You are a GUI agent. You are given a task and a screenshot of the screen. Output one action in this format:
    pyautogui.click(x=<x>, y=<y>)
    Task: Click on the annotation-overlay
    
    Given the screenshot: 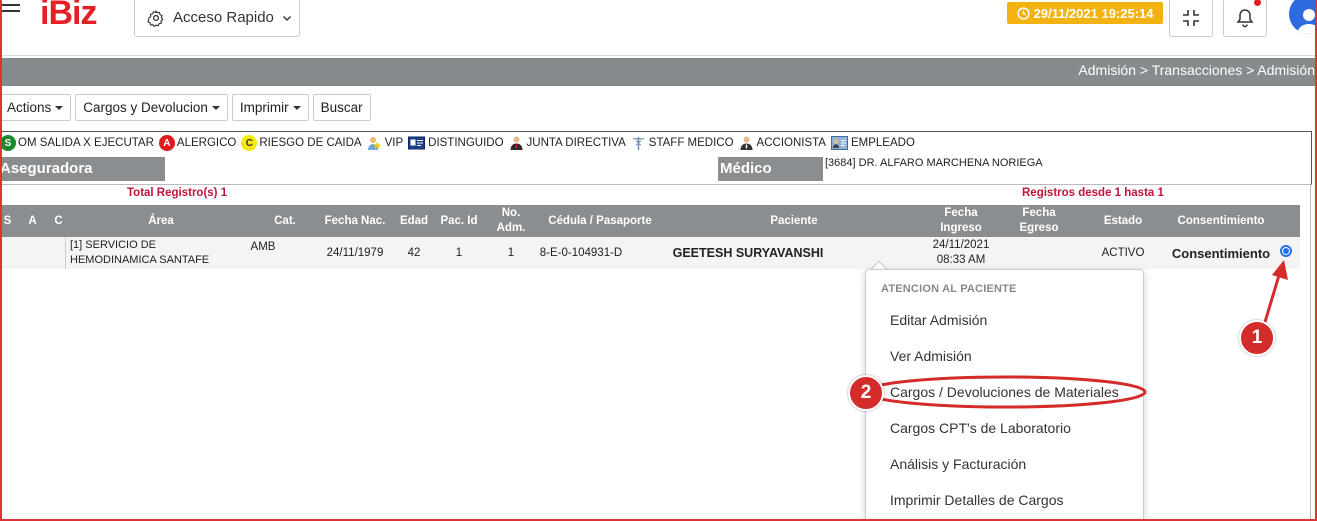 What is the action you would take?
    pyautogui.click(x=1075, y=334)
    